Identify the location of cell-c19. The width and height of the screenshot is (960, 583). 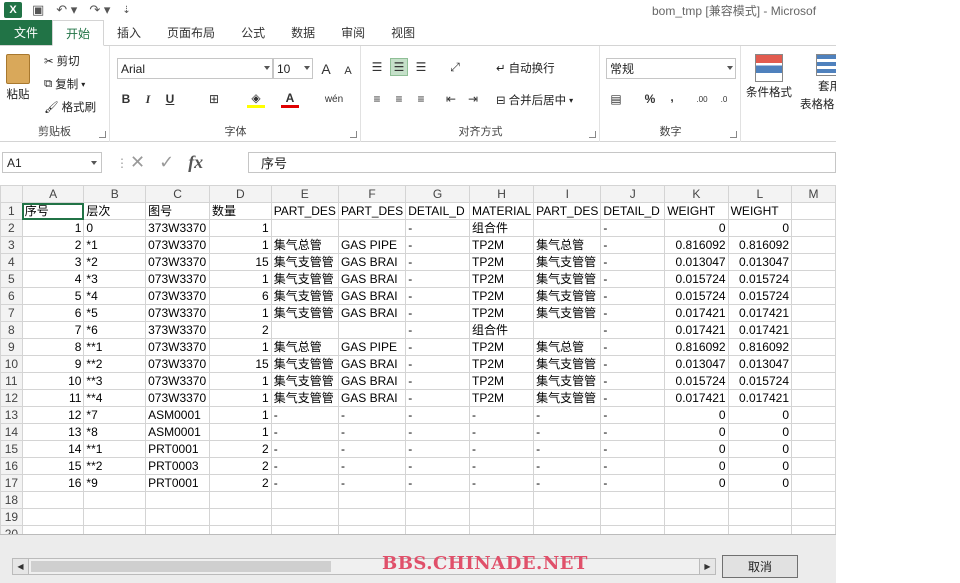
(178, 517).